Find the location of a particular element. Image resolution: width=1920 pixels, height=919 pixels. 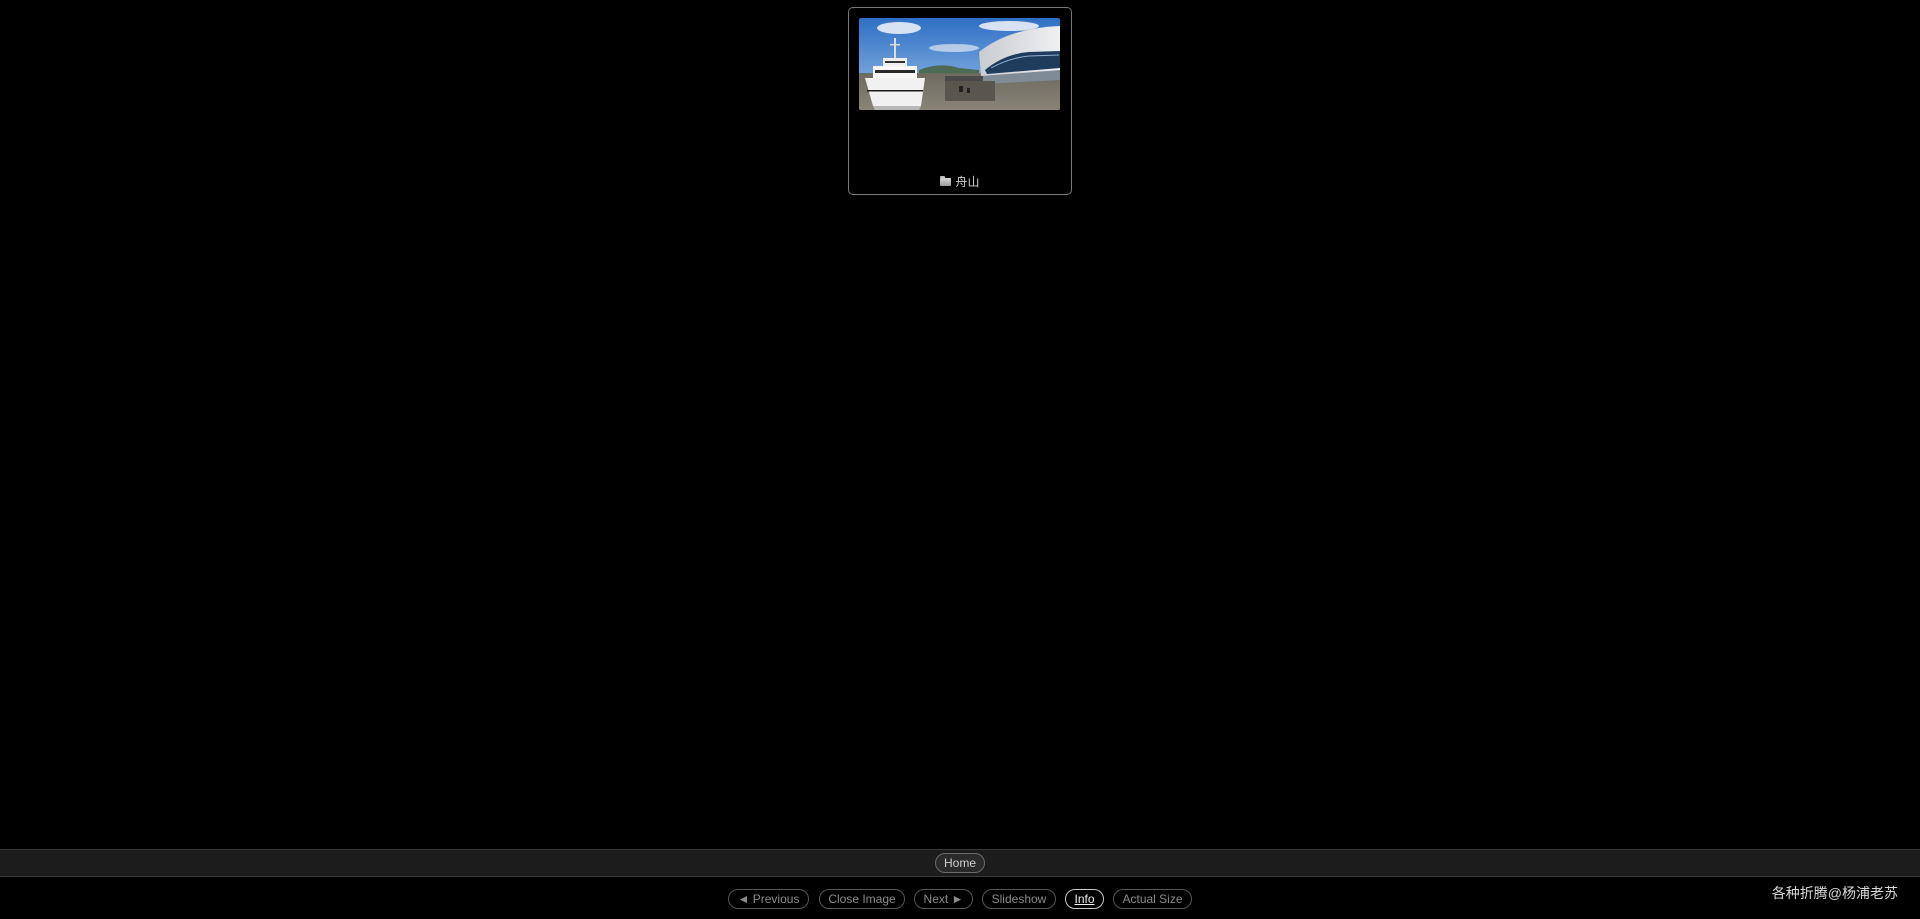

site-credit: 各种折腾@杨浦老苏 is located at coordinates (1834, 893).